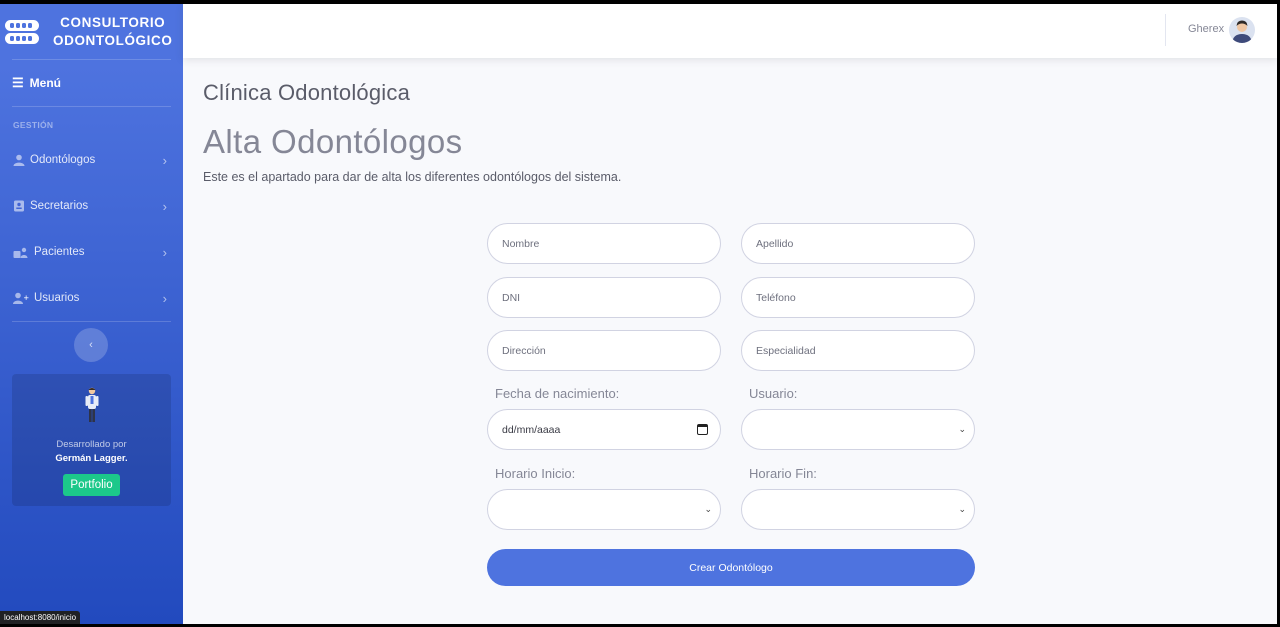 The width and height of the screenshot is (1280, 627). What do you see at coordinates (531, 429) in the screenshot?
I see `date-placeholder: dd/mm/aaaa` at bounding box center [531, 429].